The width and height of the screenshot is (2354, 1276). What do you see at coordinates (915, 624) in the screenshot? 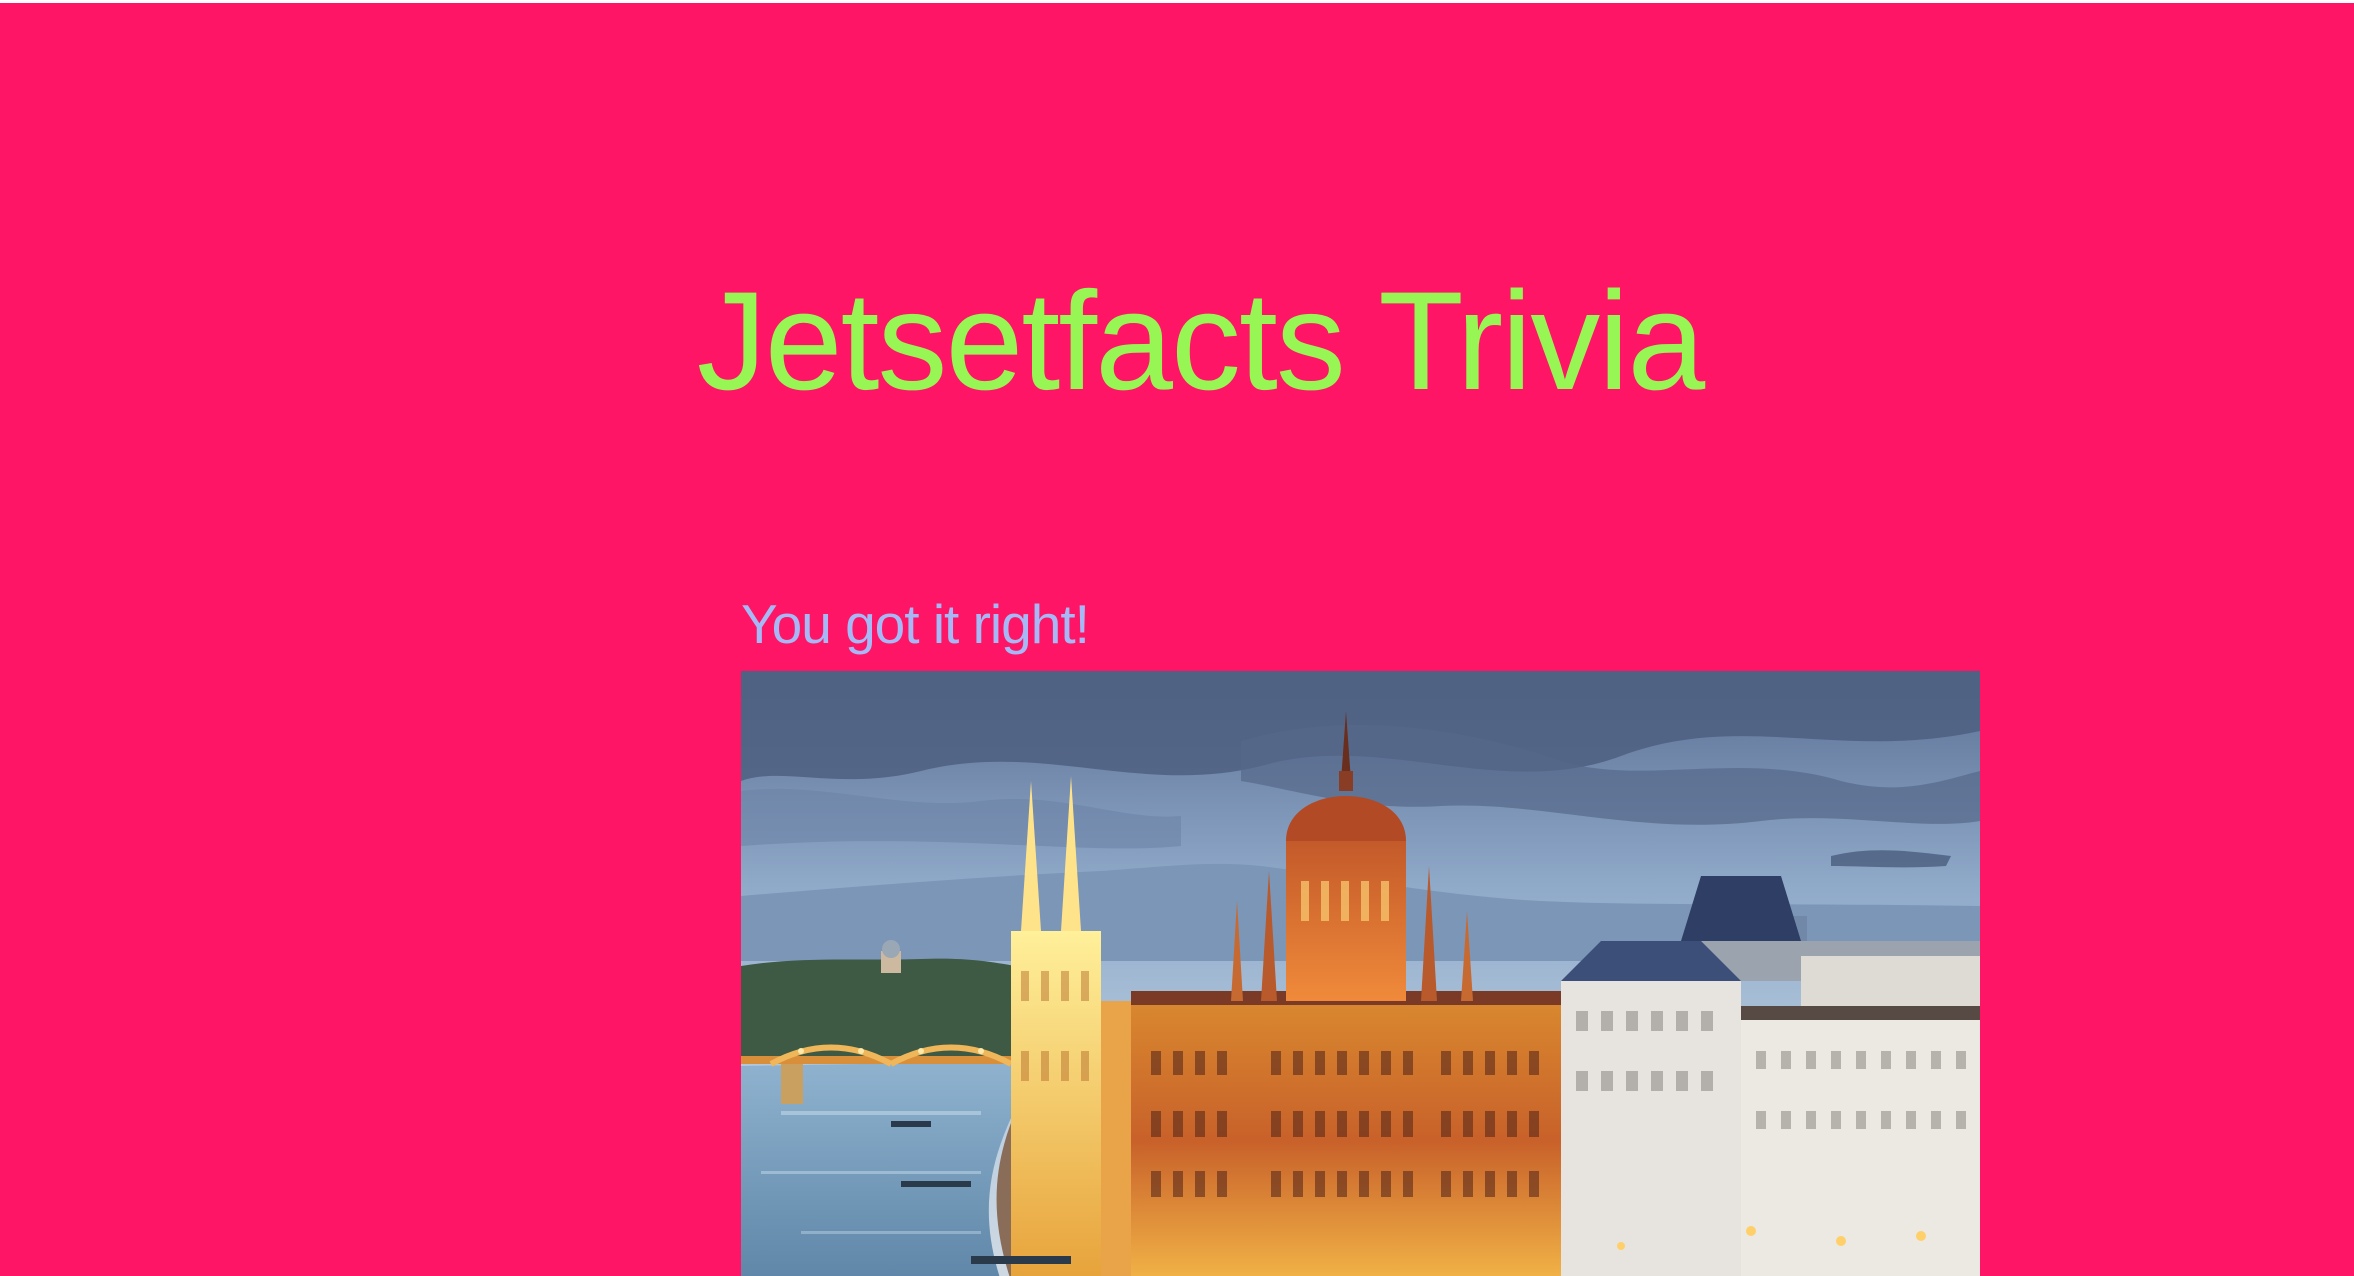
I see `answer-feedback-text: You got it right!` at bounding box center [915, 624].